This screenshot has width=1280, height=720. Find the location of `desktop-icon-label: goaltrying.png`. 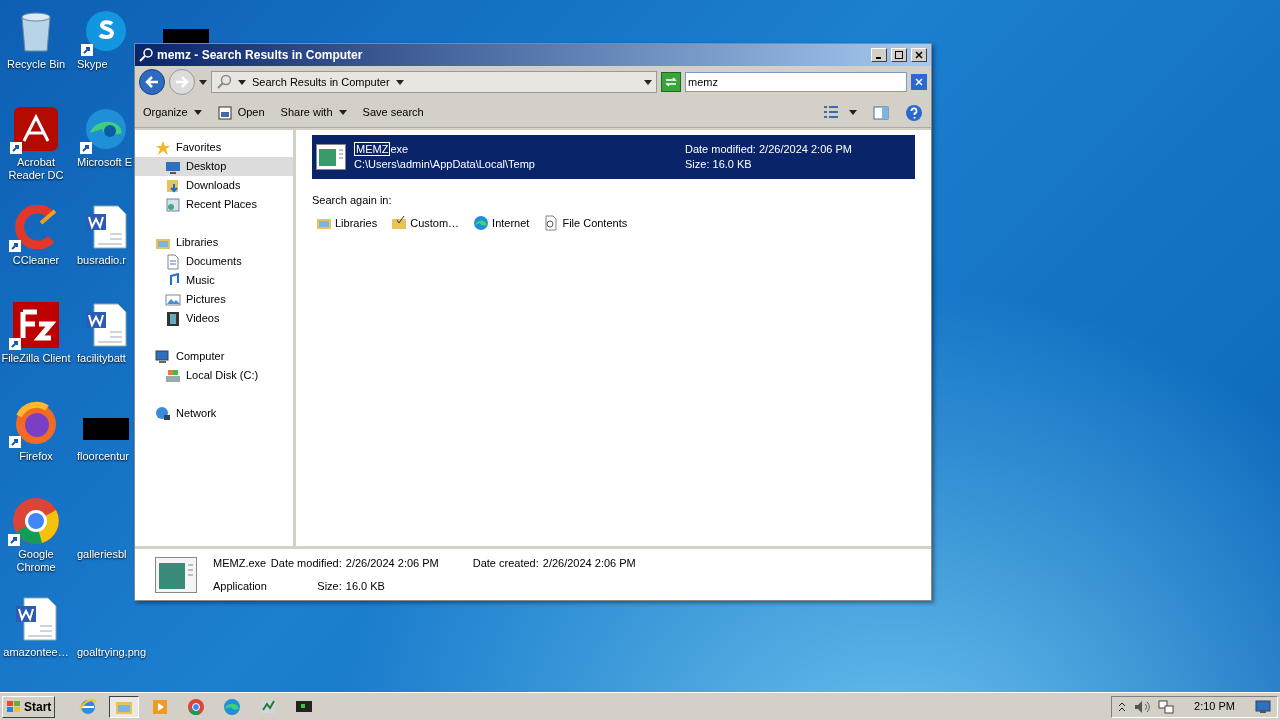

desktop-icon-label: goaltrying.png is located at coordinates (112, 652).